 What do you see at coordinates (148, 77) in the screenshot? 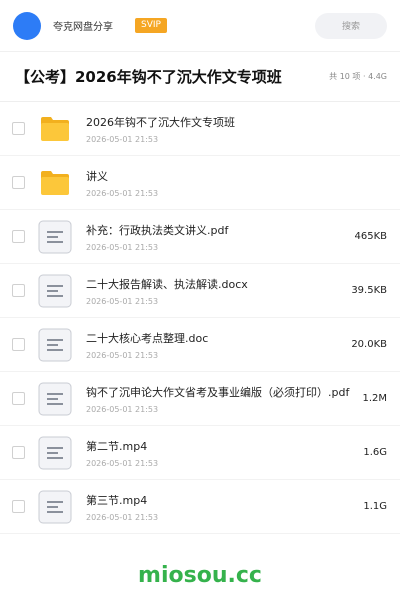
I see `page-title: 【公考】2026年钩不了沉大作文专项班` at bounding box center [148, 77].